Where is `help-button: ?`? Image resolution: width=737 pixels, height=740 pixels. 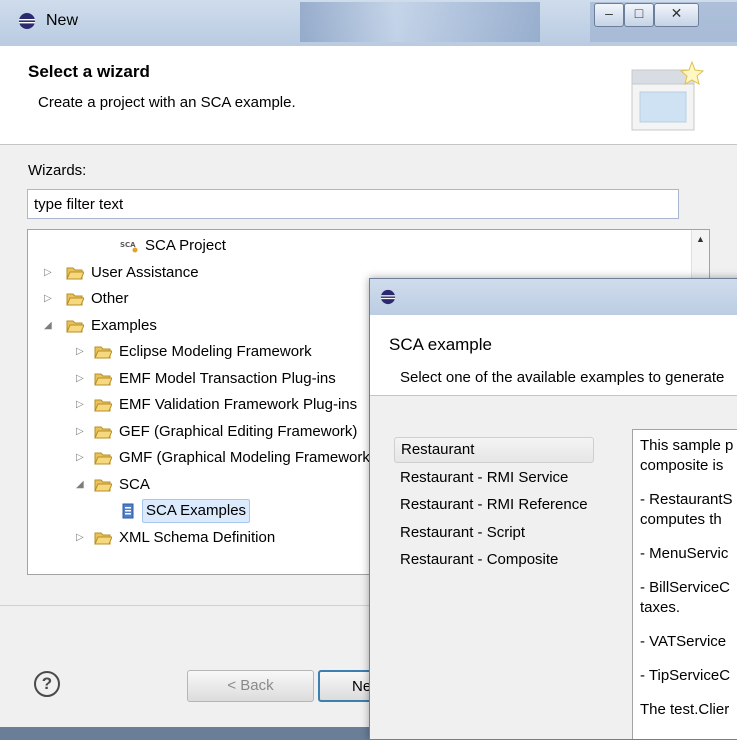 help-button: ? is located at coordinates (47, 684).